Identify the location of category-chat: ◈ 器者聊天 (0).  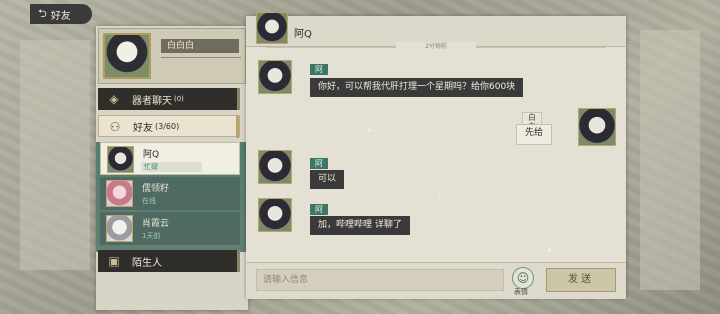
(169, 99).